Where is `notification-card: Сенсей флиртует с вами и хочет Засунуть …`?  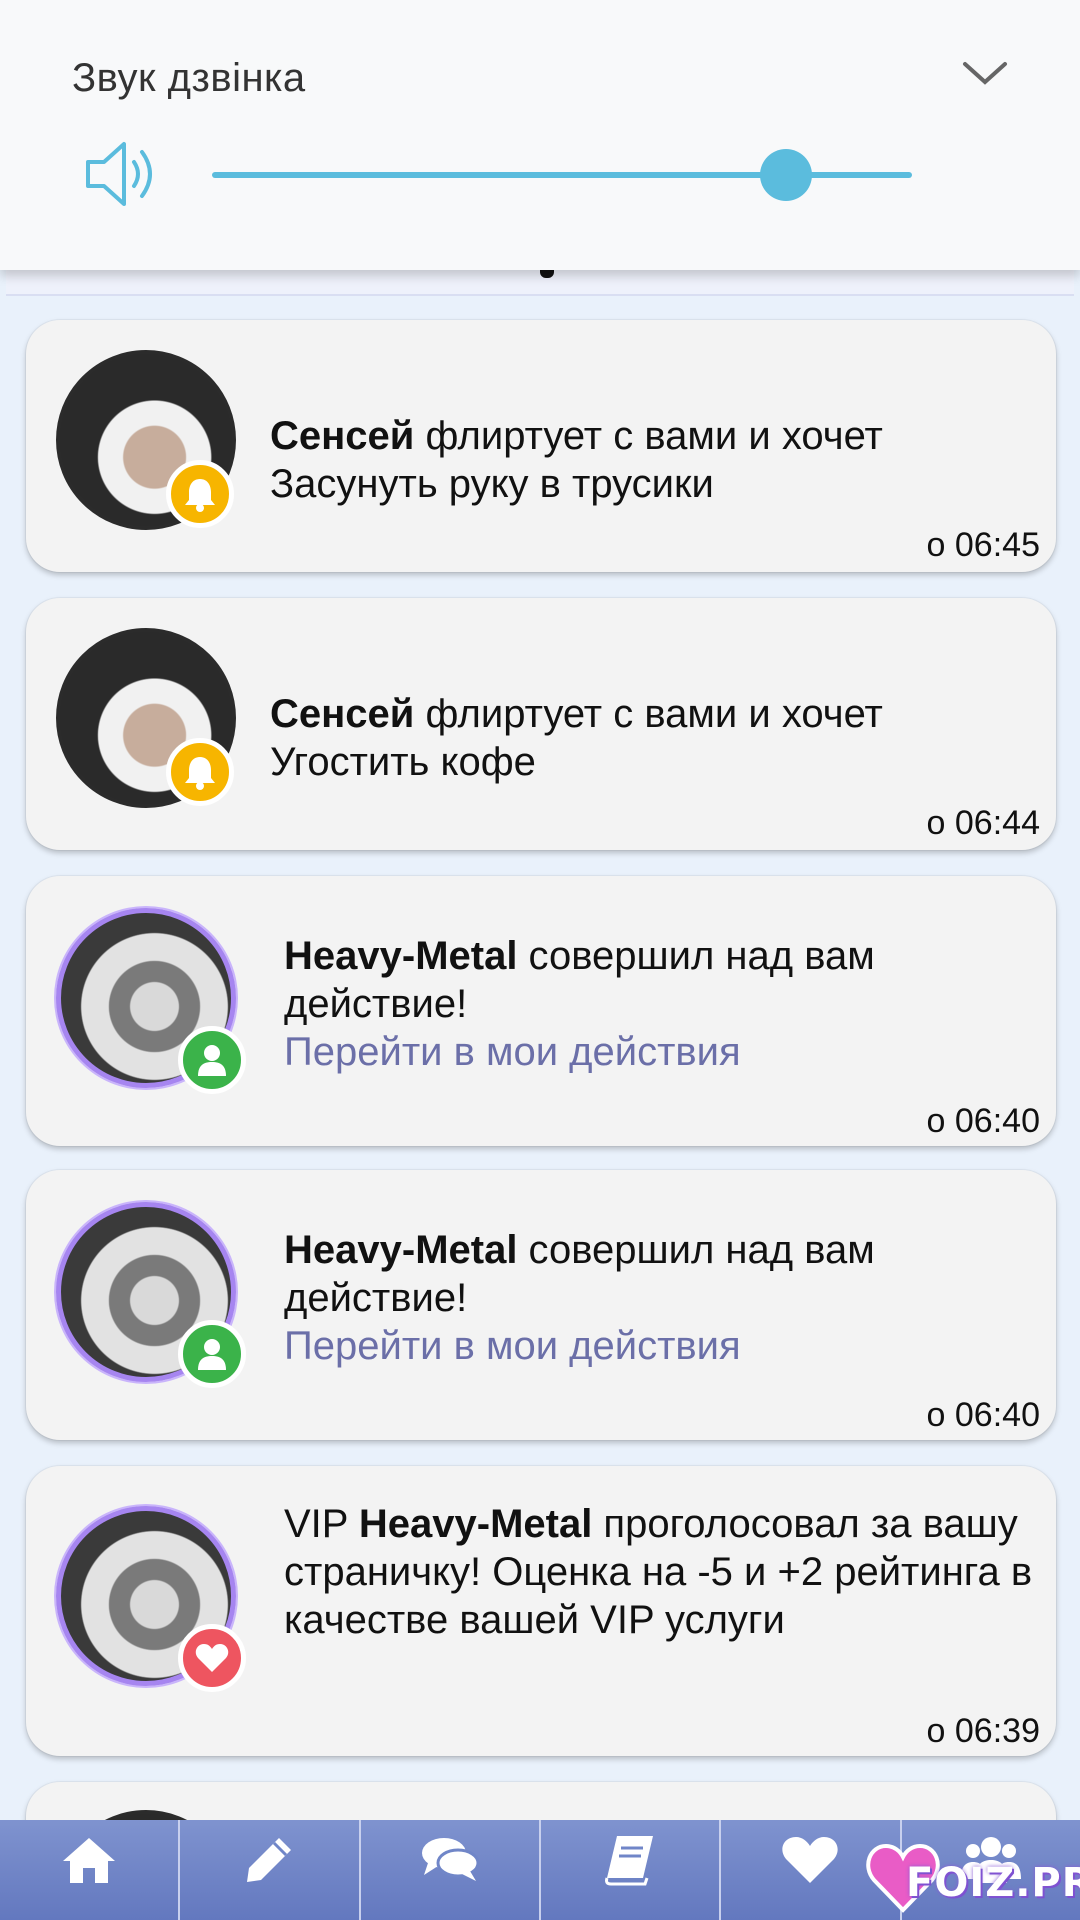 notification-card: Сенсей флиртует с вами и хочет Засунуть … is located at coordinates (541, 446).